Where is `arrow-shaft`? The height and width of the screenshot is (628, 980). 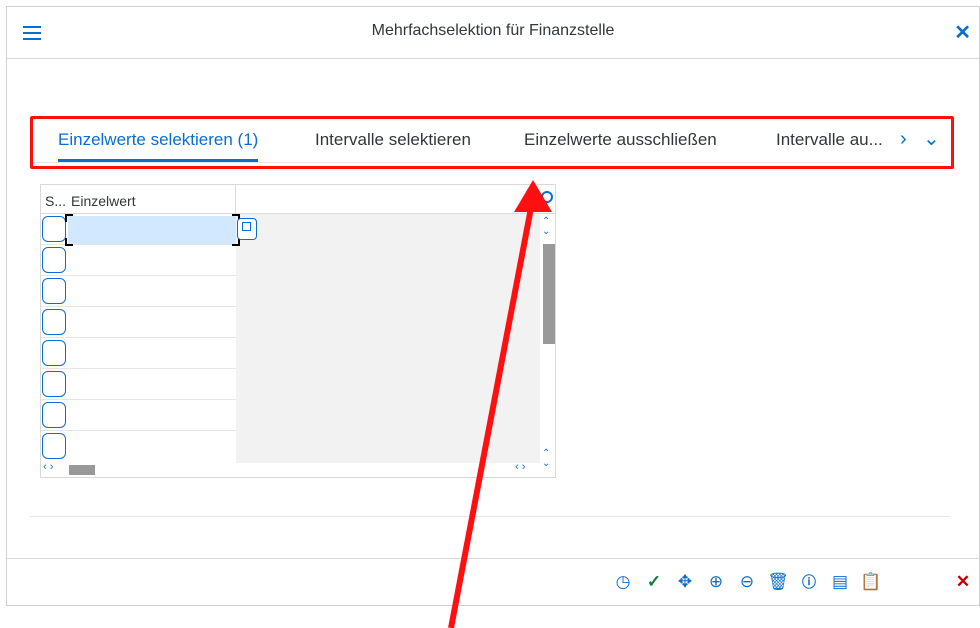 arrow-shaft is located at coordinates (491, 417).